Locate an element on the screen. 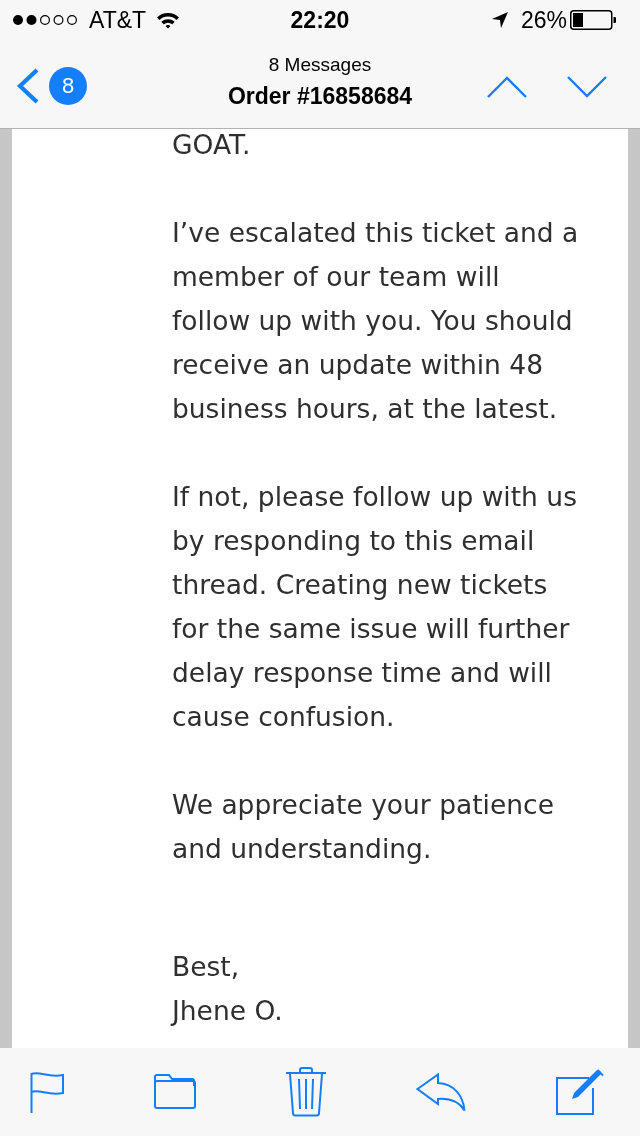 The height and width of the screenshot is (1136, 640). battery-percentage: 26% is located at coordinates (543, 20).